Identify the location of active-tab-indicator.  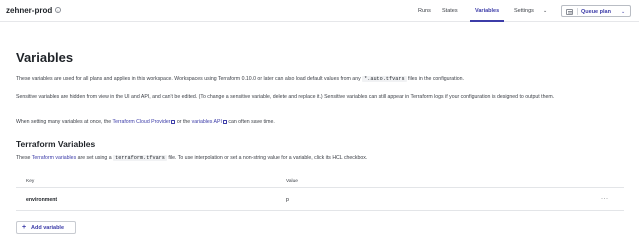
(487, 21).